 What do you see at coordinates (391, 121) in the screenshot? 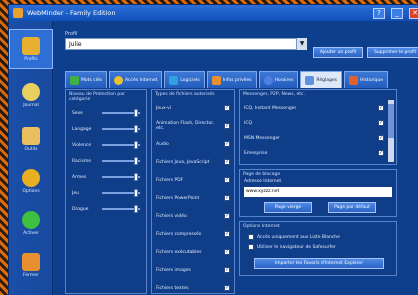
I see `scroll-thumb` at bounding box center [391, 121].